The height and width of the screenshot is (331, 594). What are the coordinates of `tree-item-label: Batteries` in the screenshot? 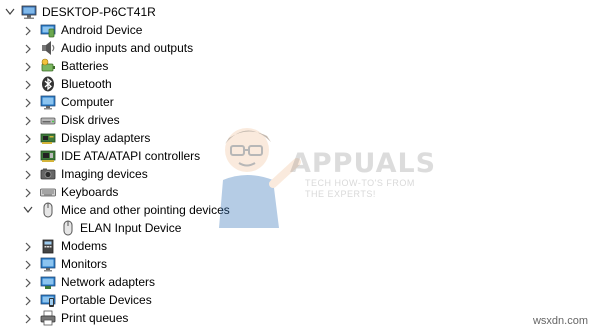 It's located at (85, 66).